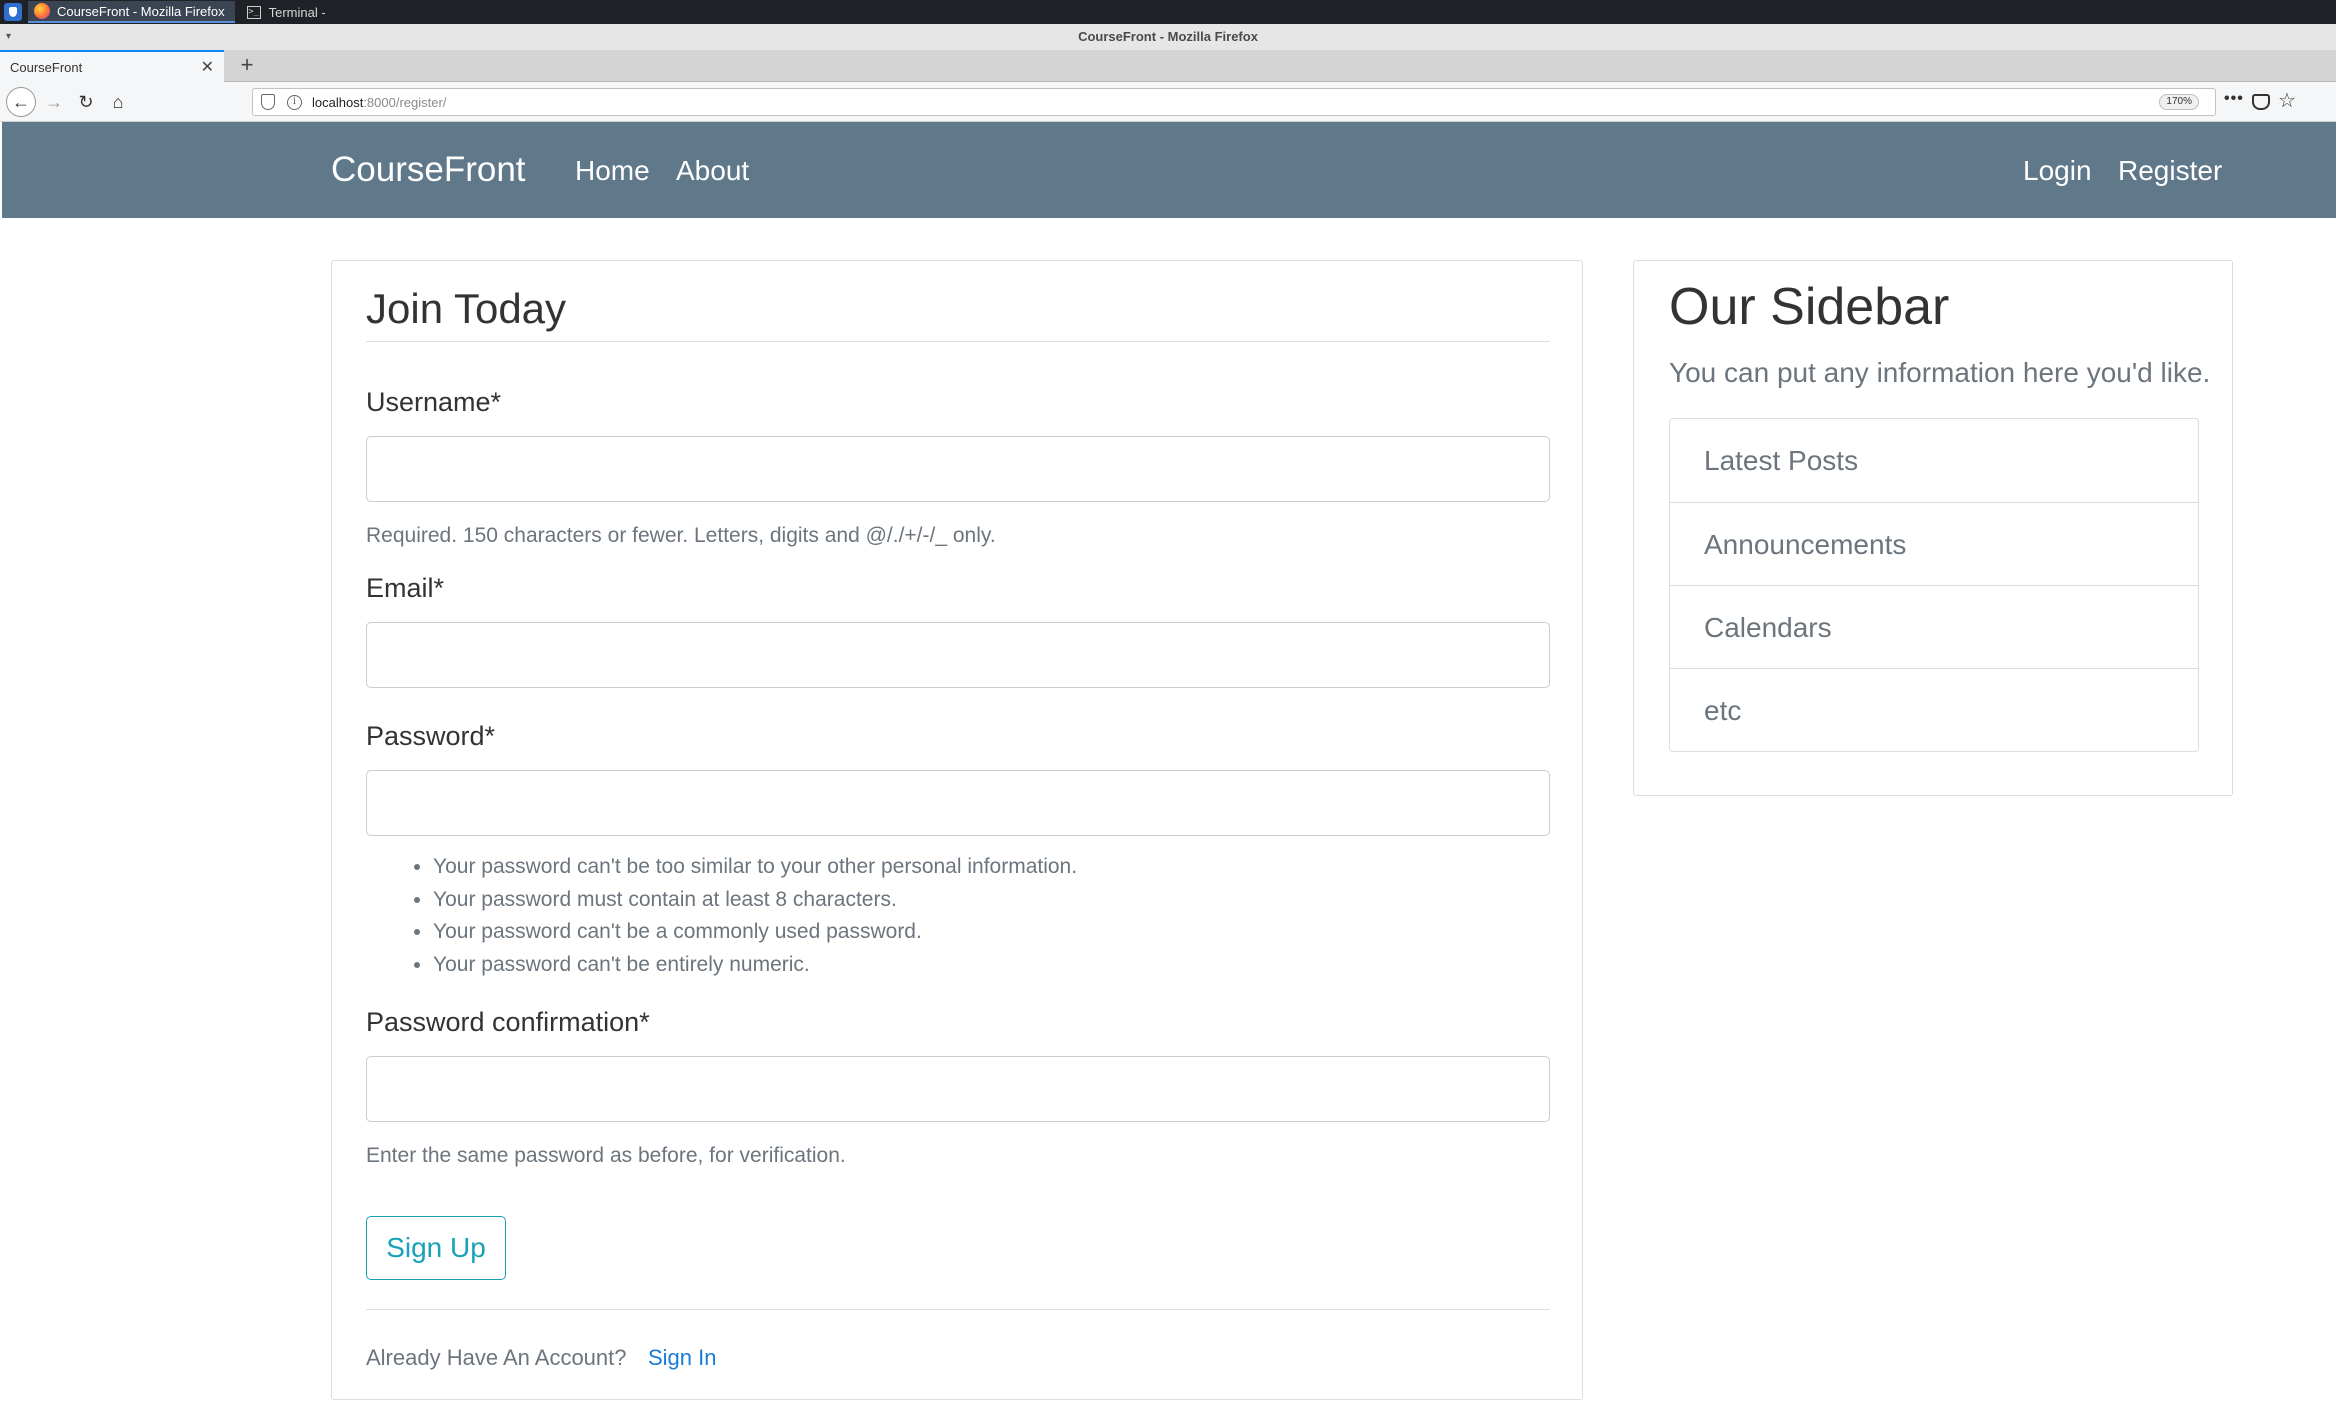  What do you see at coordinates (1934, 626) in the screenshot?
I see `sidebar-item-calendars: Calendars` at bounding box center [1934, 626].